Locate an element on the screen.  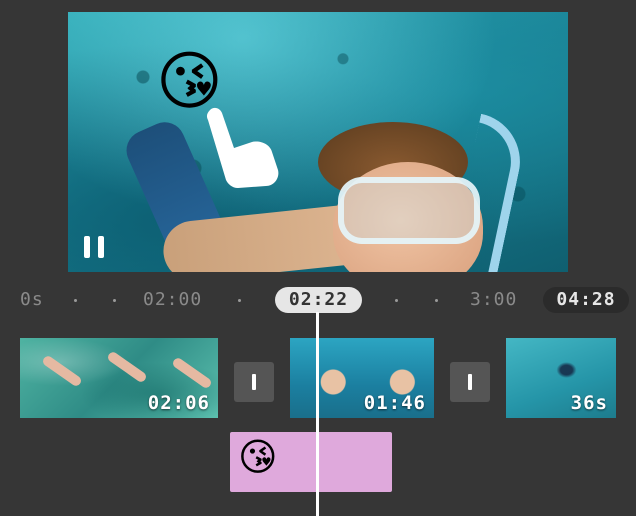
clip-duration: 02:06 is located at coordinates (178, 403).